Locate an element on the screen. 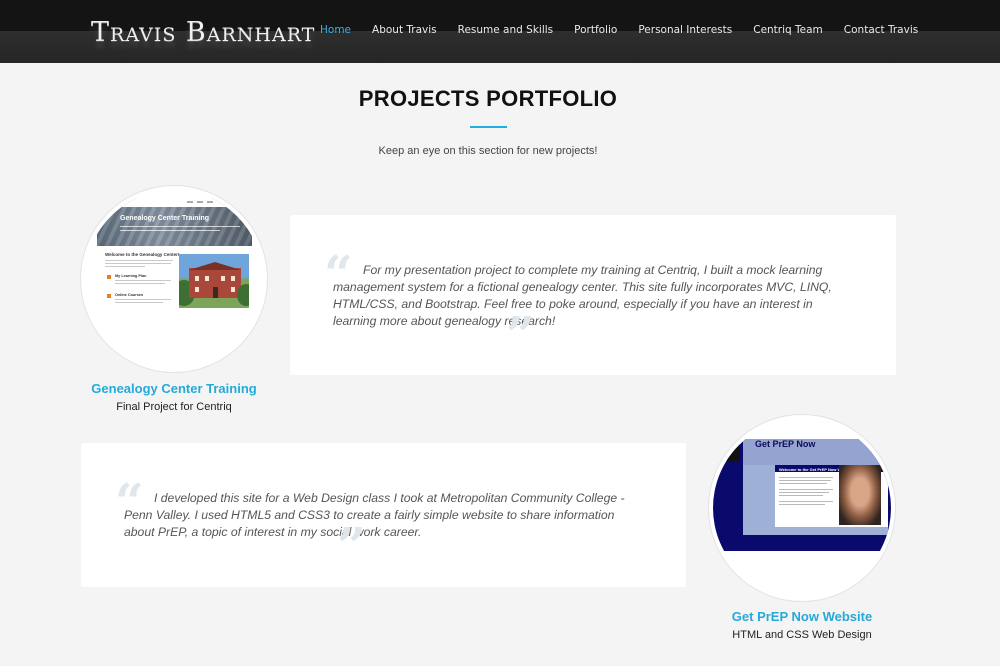  portrait-photo is located at coordinates (860, 495).